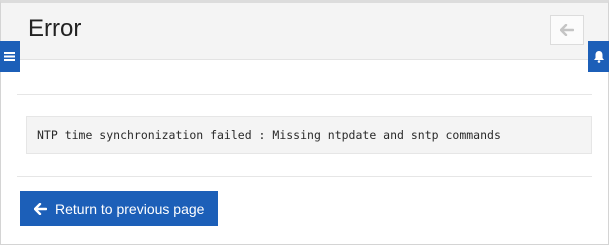 Image resolution: width=609 pixels, height=245 pixels. I want to click on return-to-previous-page-button: Return to previous page, so click(119, 208).